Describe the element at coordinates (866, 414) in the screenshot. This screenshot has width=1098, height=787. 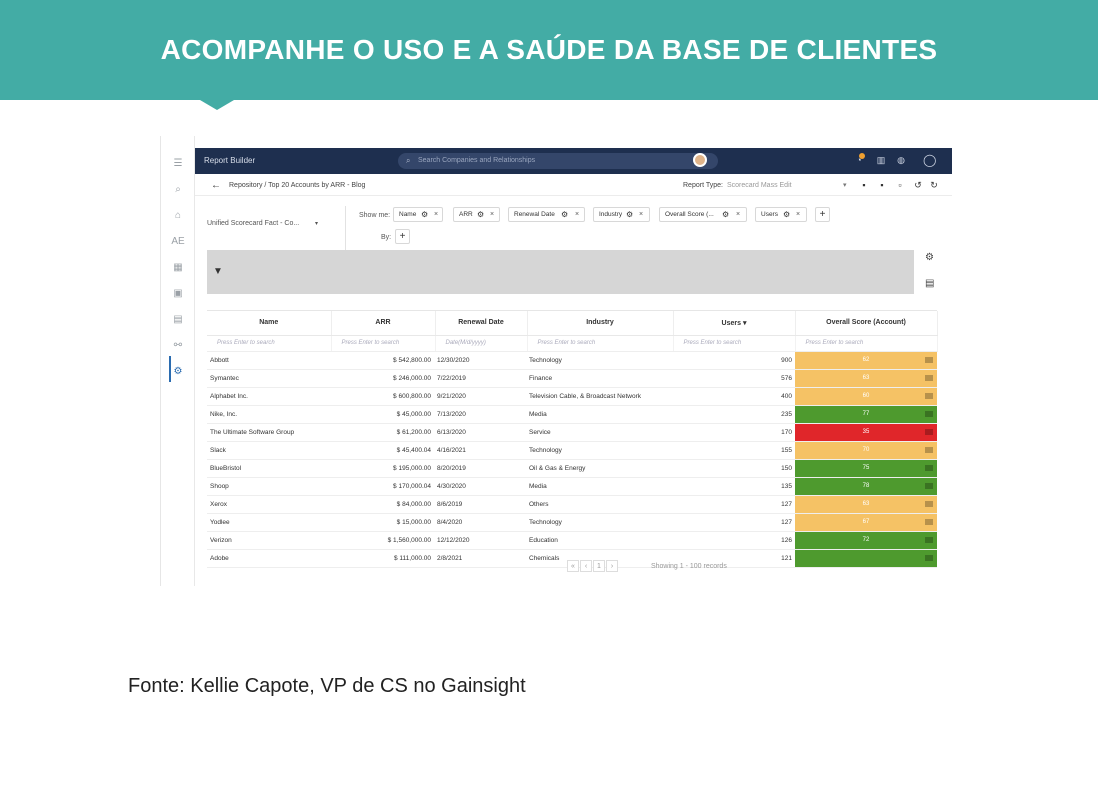
I see `overall-score-cell: 77` at that location.